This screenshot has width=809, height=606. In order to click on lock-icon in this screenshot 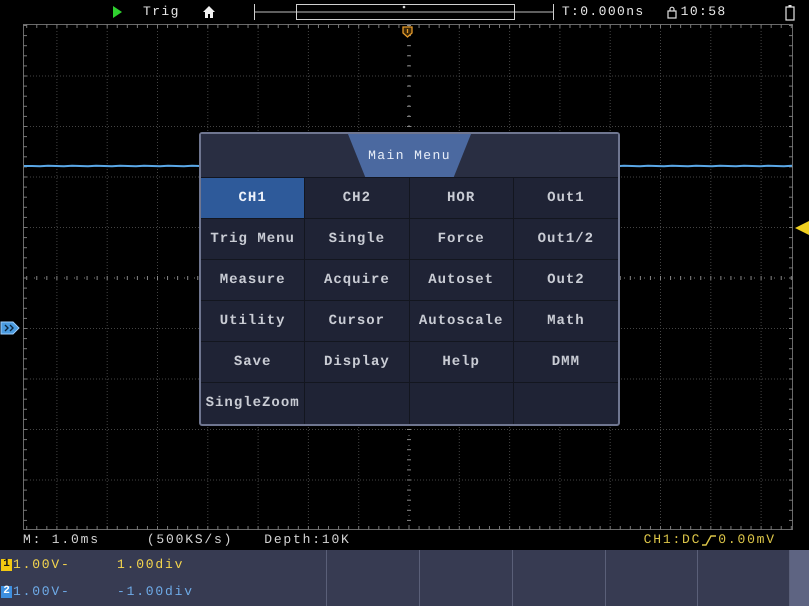, I will do `click(671, 12)`.